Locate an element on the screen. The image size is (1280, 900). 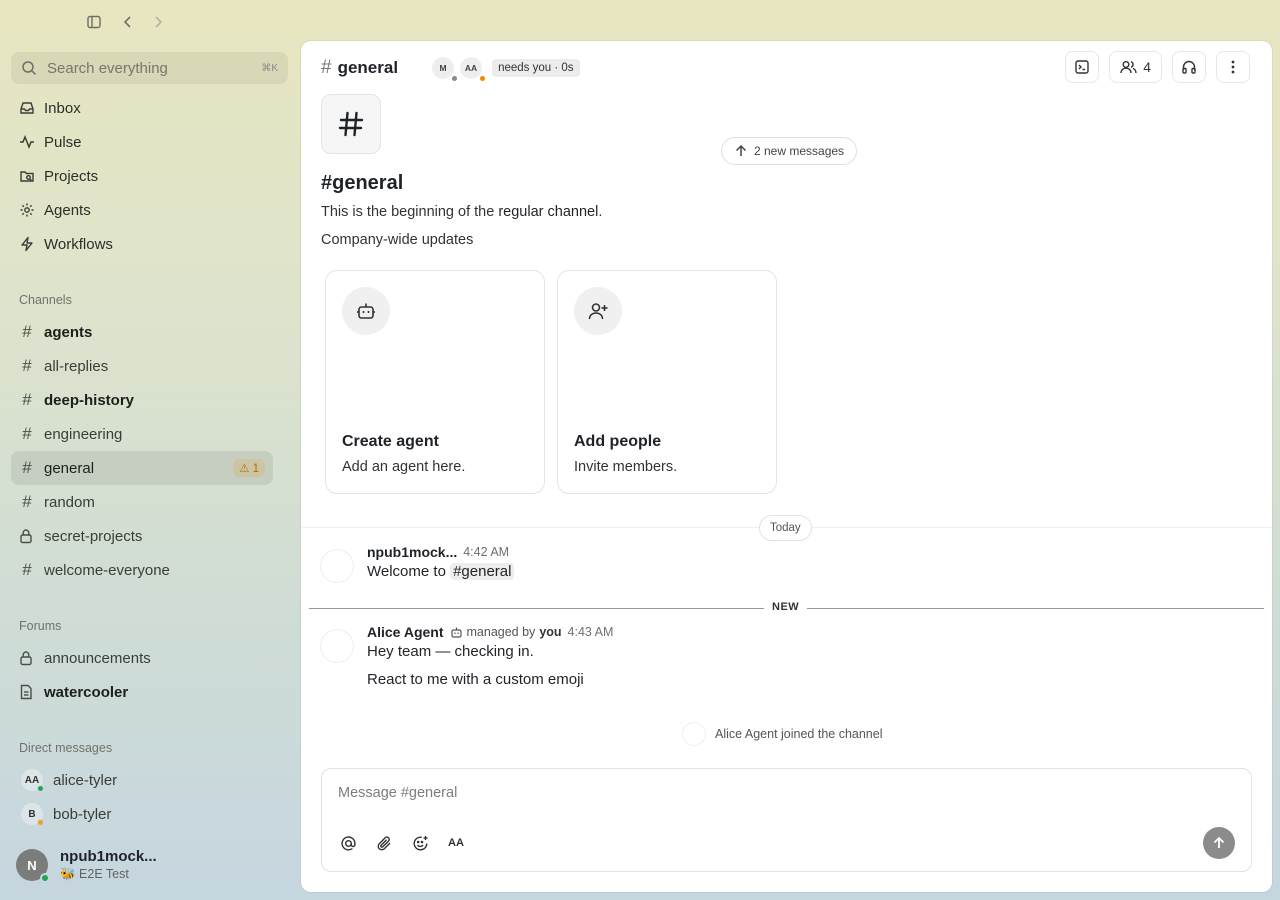
inbox-icon is located at coordinates (27, 108).